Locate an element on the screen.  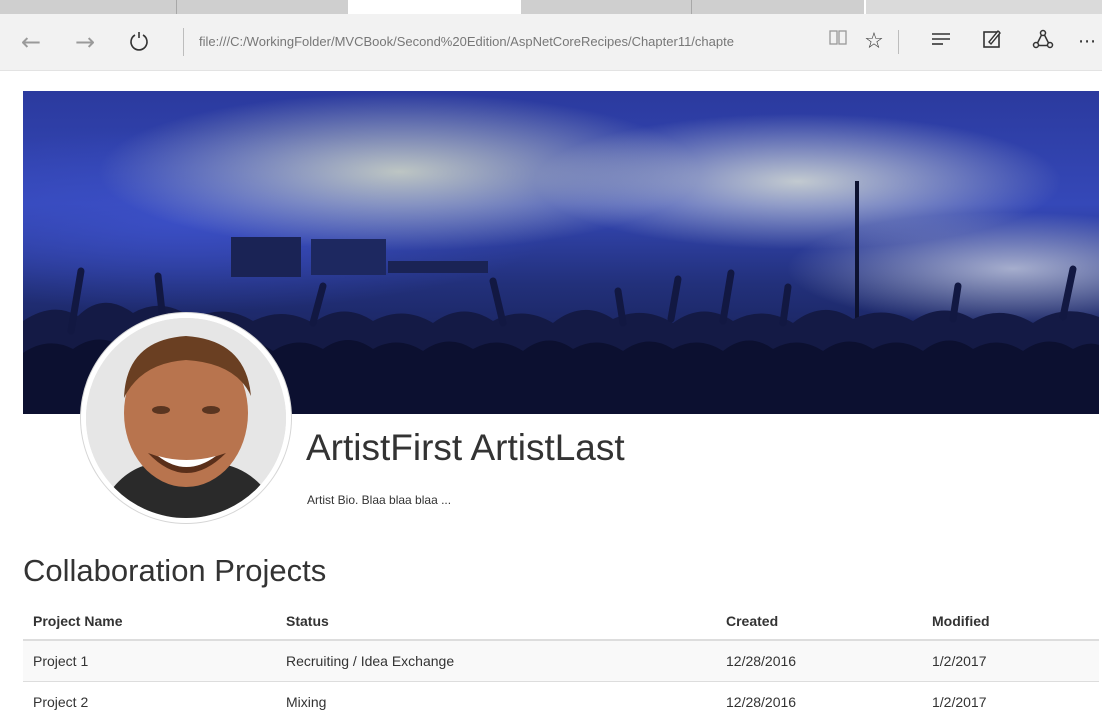
back-arrow-icon: ← is located at coordinates (31, 42).